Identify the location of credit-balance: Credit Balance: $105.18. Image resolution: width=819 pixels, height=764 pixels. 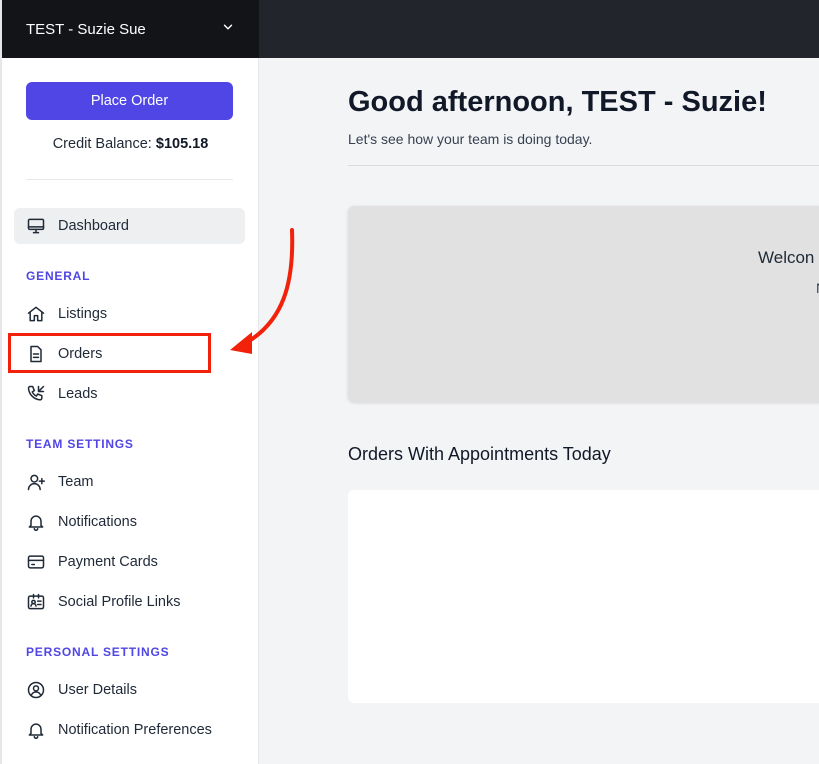
(130, 144).